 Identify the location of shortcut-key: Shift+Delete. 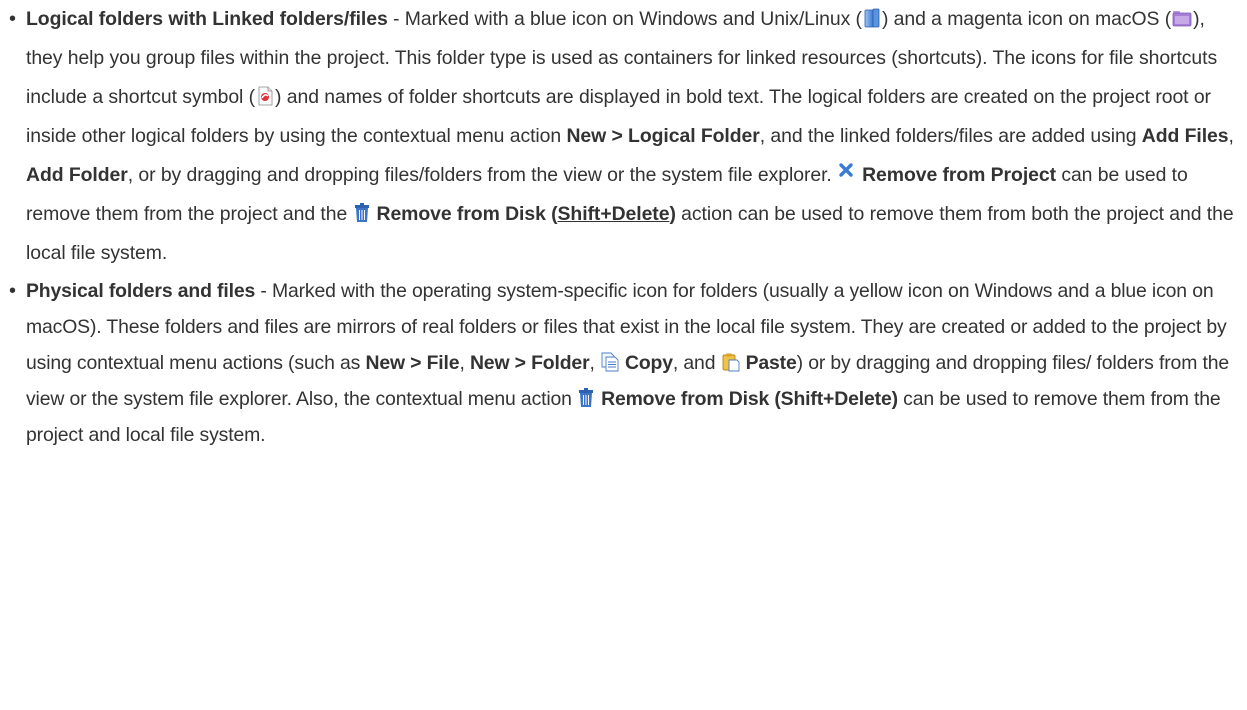
(613, 214).